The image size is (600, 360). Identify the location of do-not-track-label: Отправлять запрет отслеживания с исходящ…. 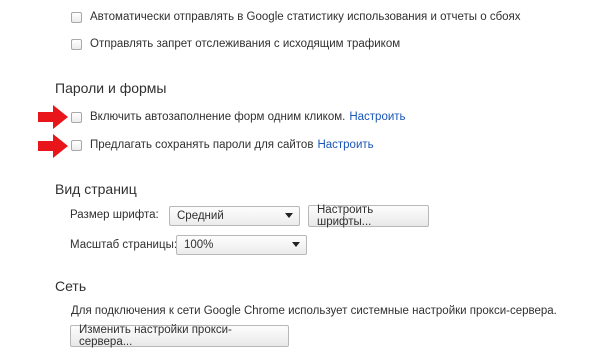
(245, 44).